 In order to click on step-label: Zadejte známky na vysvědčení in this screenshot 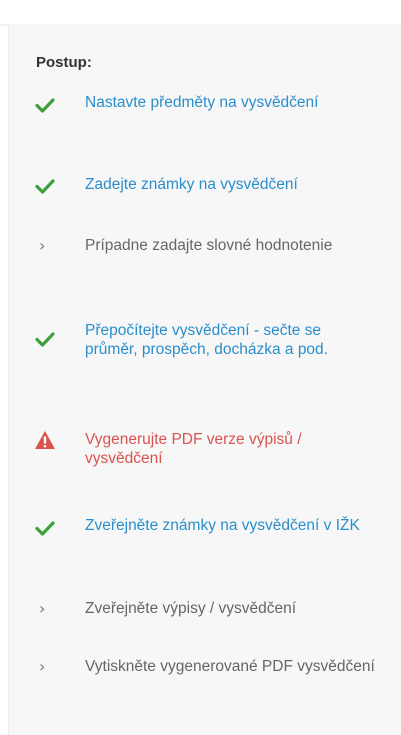, I will do `click(231, 184)`.